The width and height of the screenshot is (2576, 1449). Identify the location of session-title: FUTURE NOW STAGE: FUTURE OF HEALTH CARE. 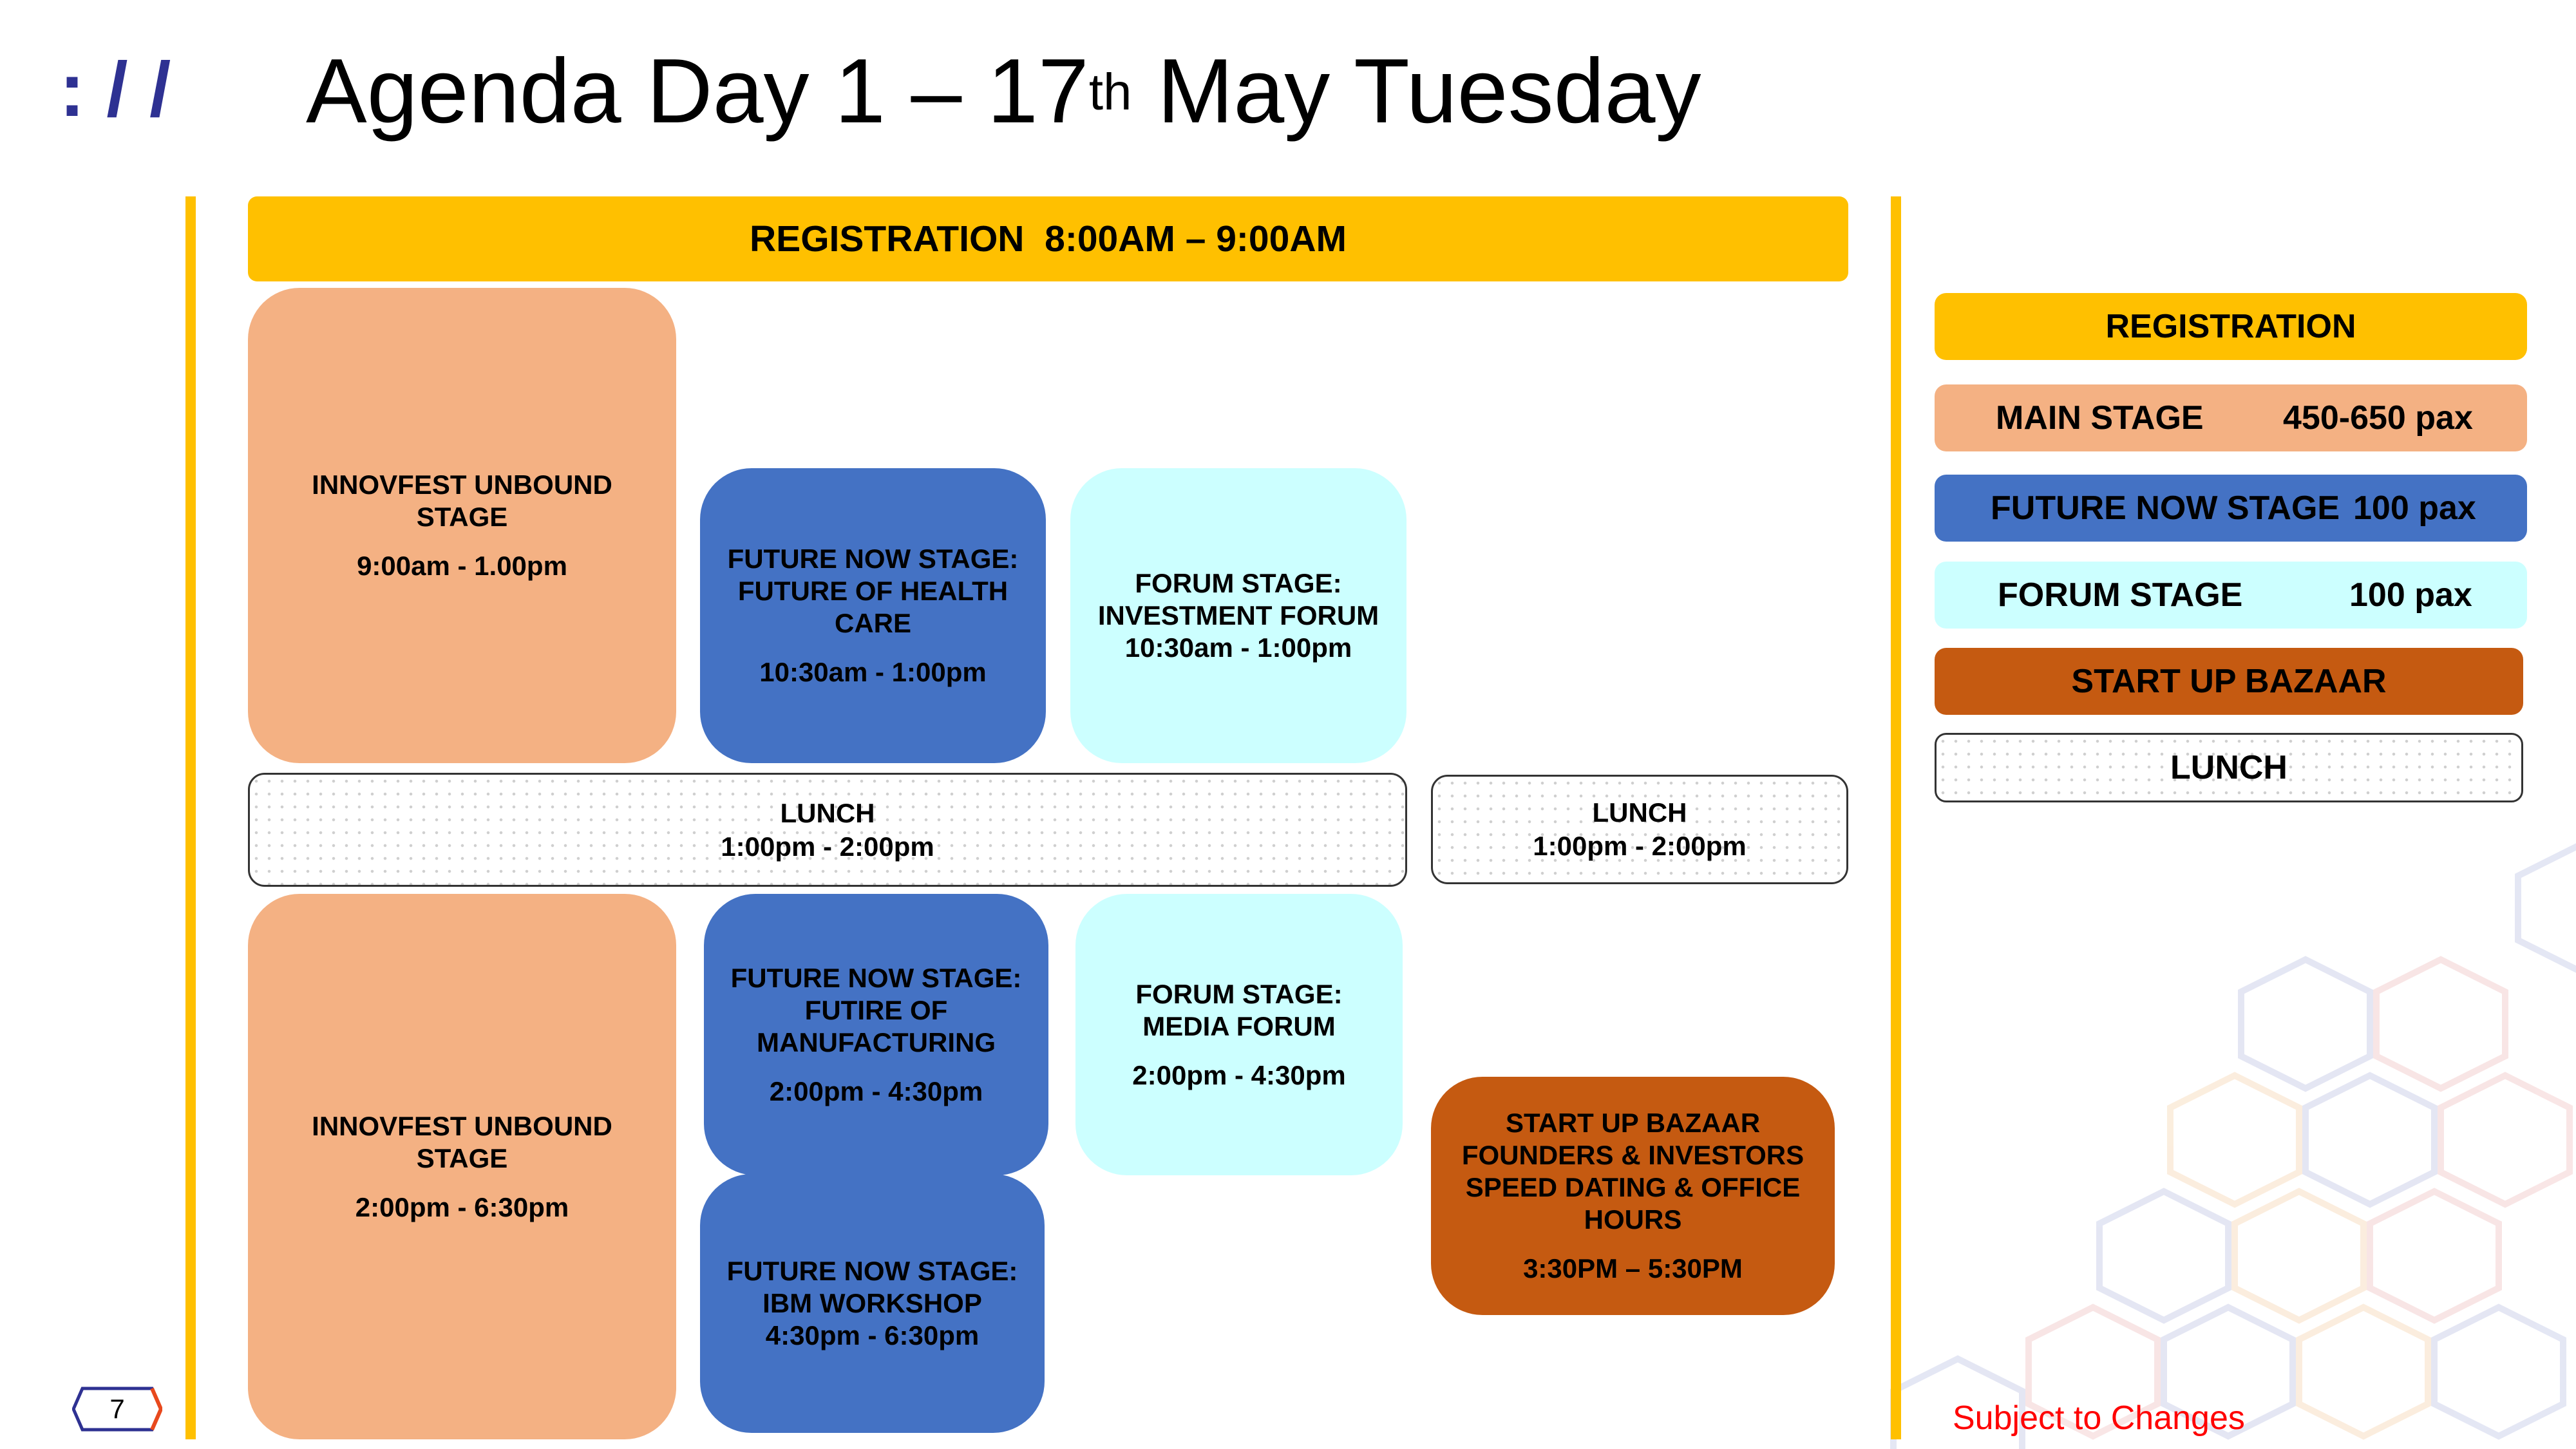
(873, 591).